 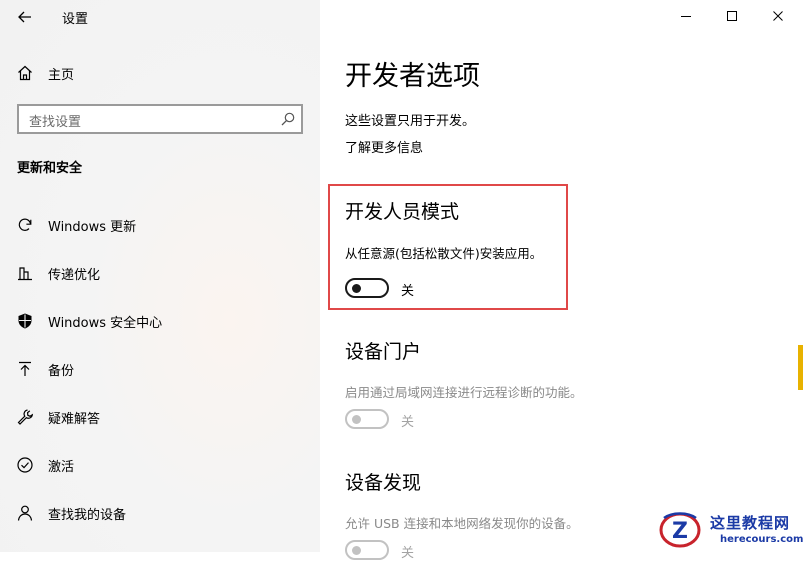 I want to click on minimize-icon, so click(x=686, y=16).